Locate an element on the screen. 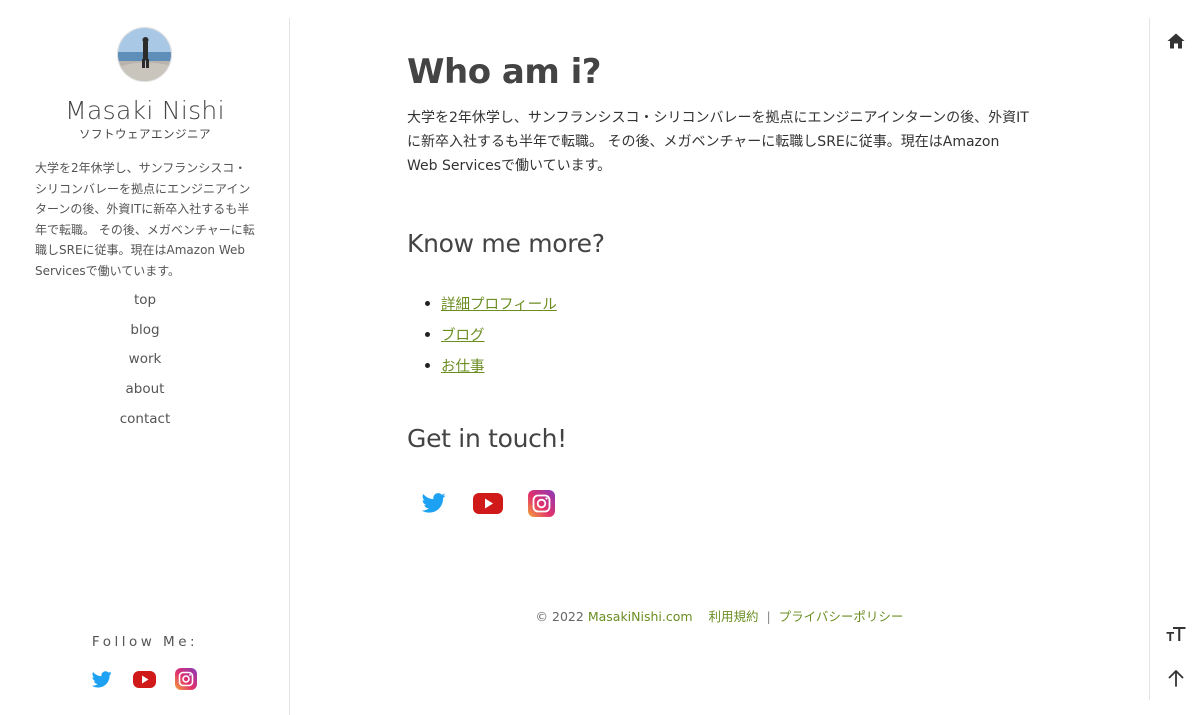  work-link: お仕事 is located at coordinates (463, 365).